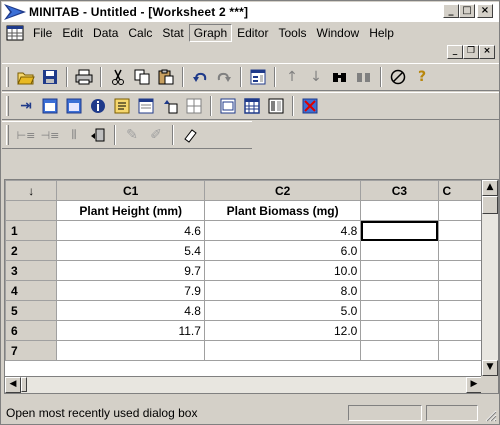 Image resolution: width=500 pixels, height=425 pixels. I want to click on insert-columns-icon: ⫼, so click(74, 135).